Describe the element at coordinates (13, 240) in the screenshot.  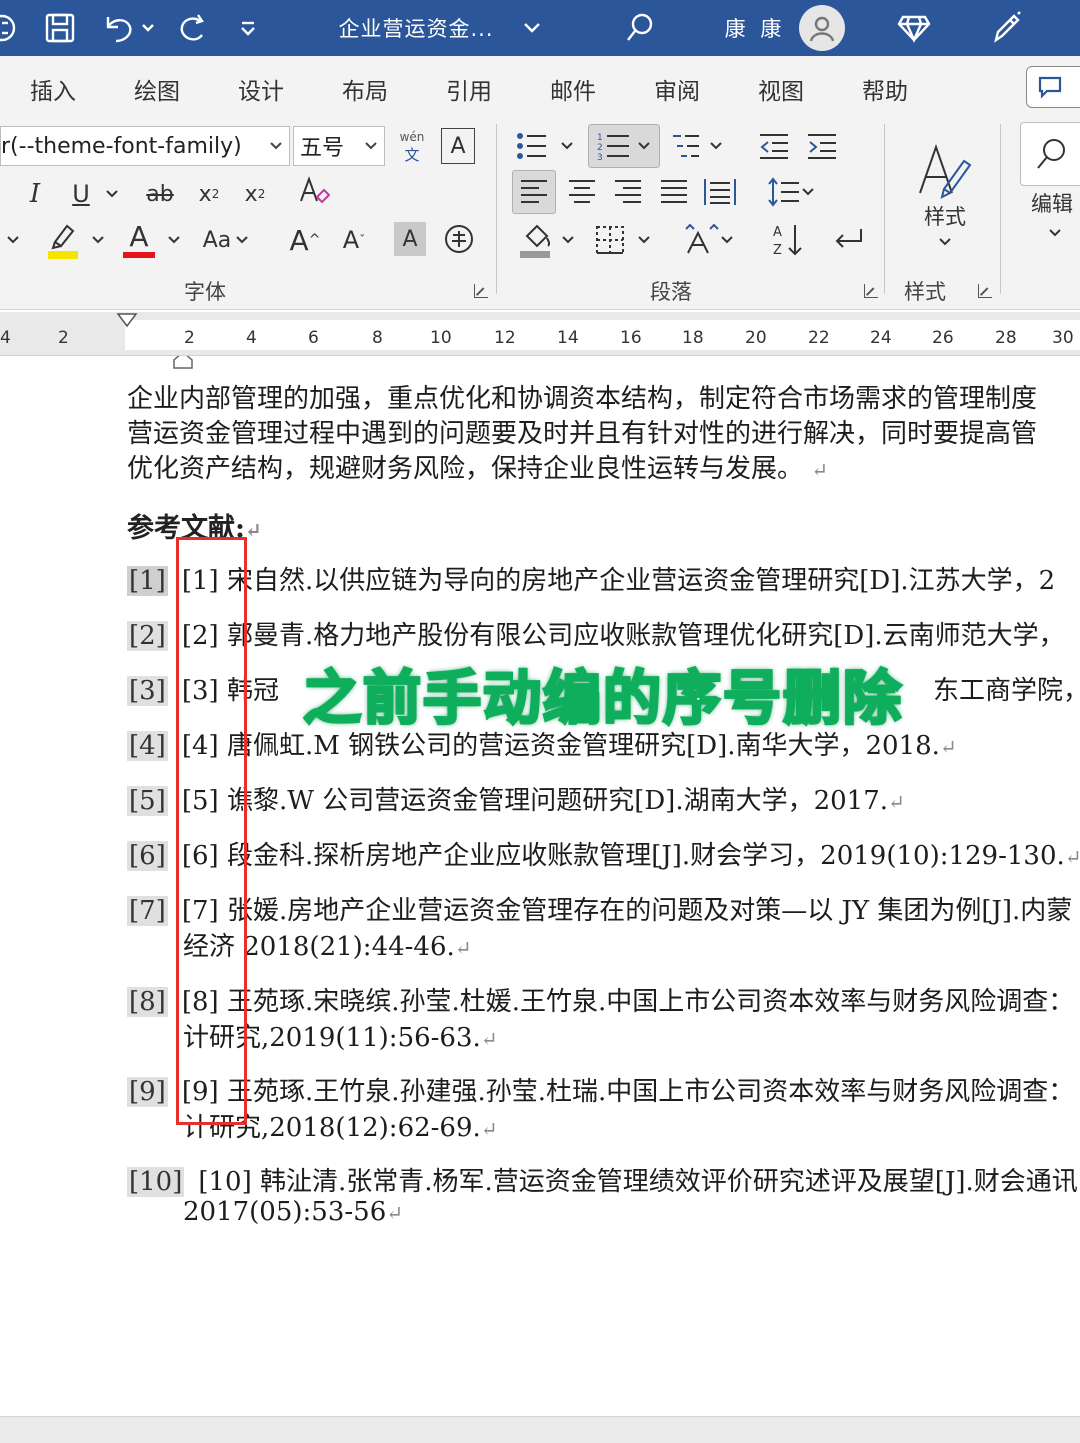
I see `text-effects-dropdown-icon` at that location.